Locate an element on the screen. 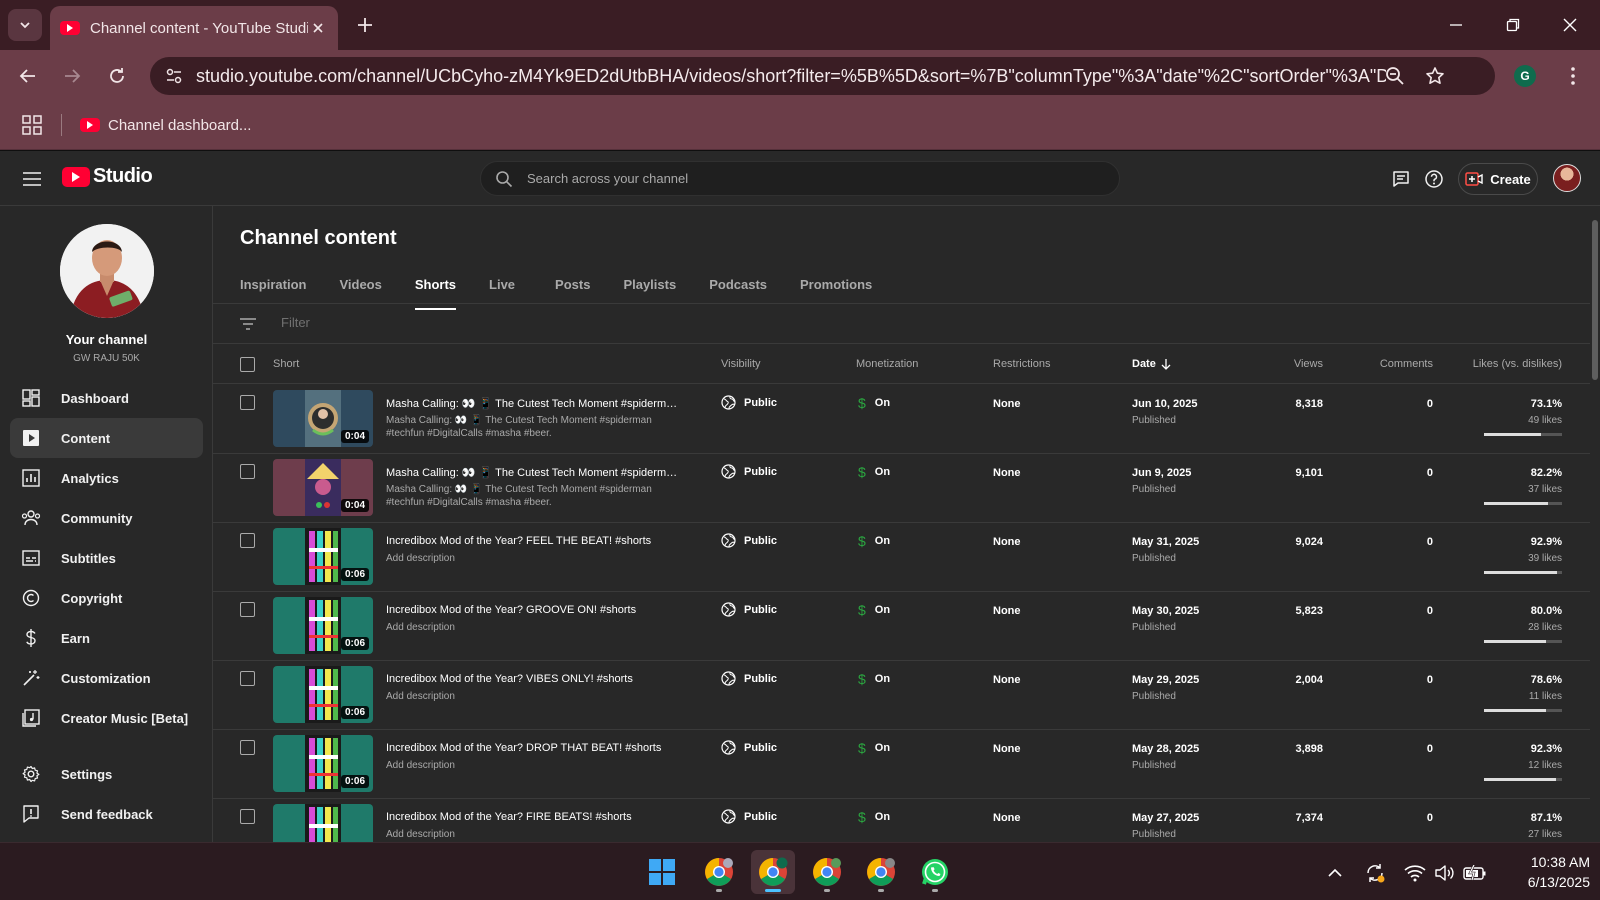 The width and height of the screenshot is (1600, 900). scrollbar-thumb is located at coordinates (1595, 300).